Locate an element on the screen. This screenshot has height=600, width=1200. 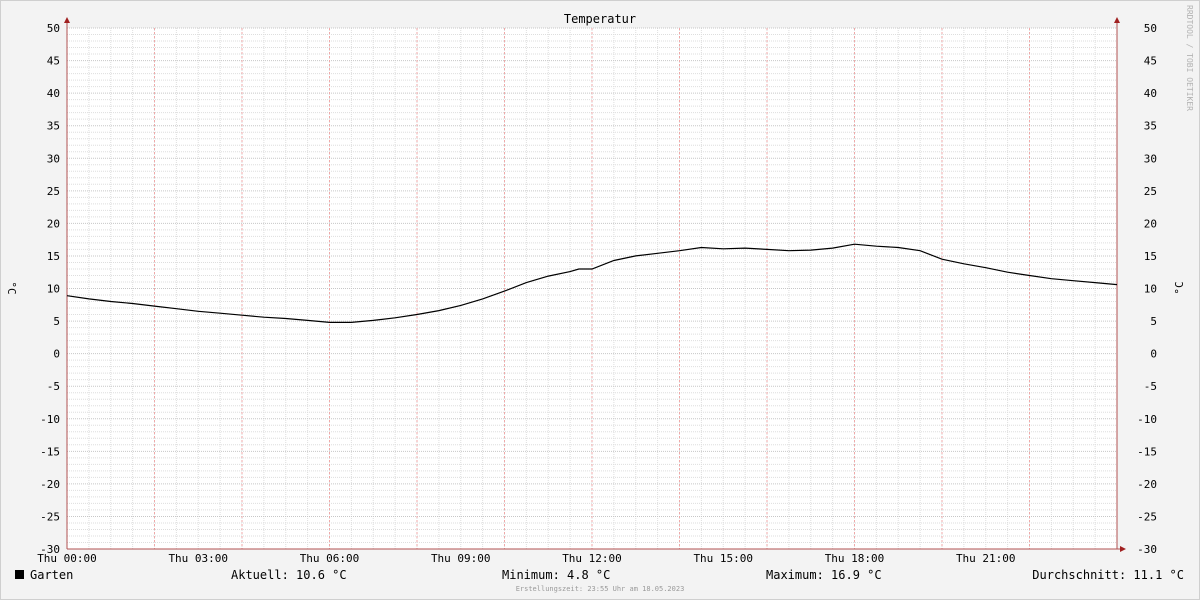
y-tick-label-right: -10 is located at coordinates (1147, 419).